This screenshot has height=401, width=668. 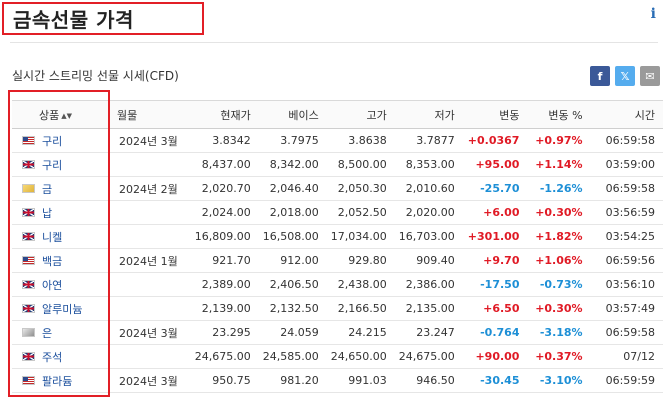 I want to click on change-cell: +90.00, so click(x=495, y=356).